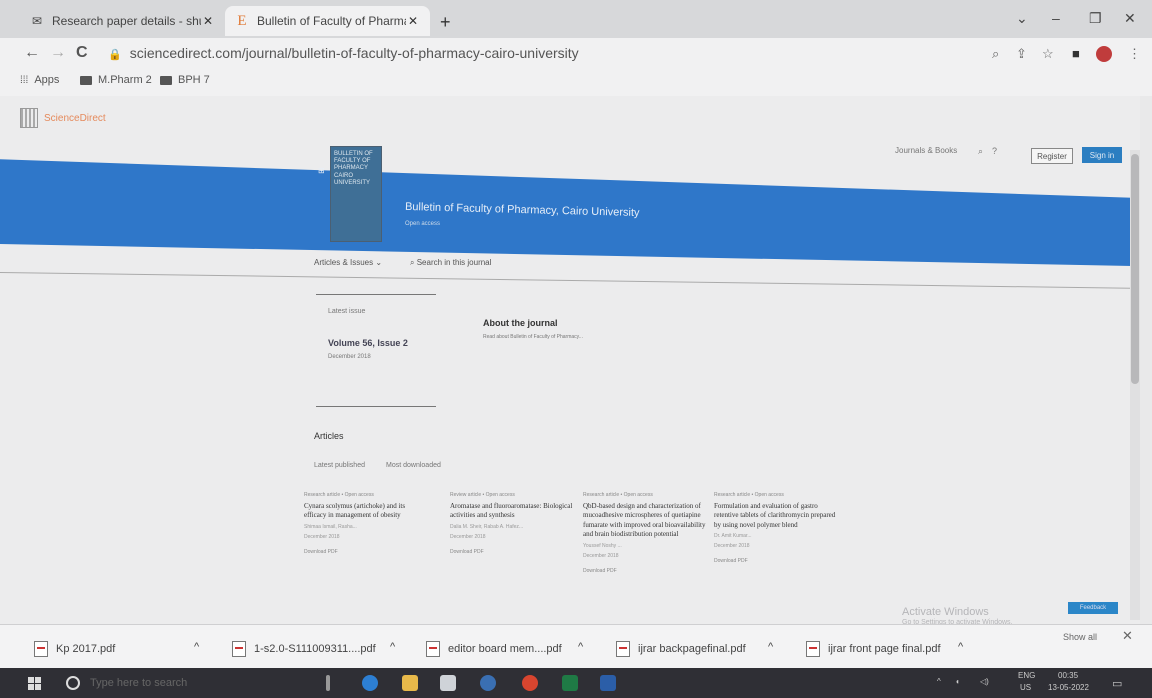 The height and width of the screenshot is (698, 1152). What do you see at coordinates (520, 323) in the screenshot?
I see `about-journal-title: About the journal` at bounding box center [520, 323].